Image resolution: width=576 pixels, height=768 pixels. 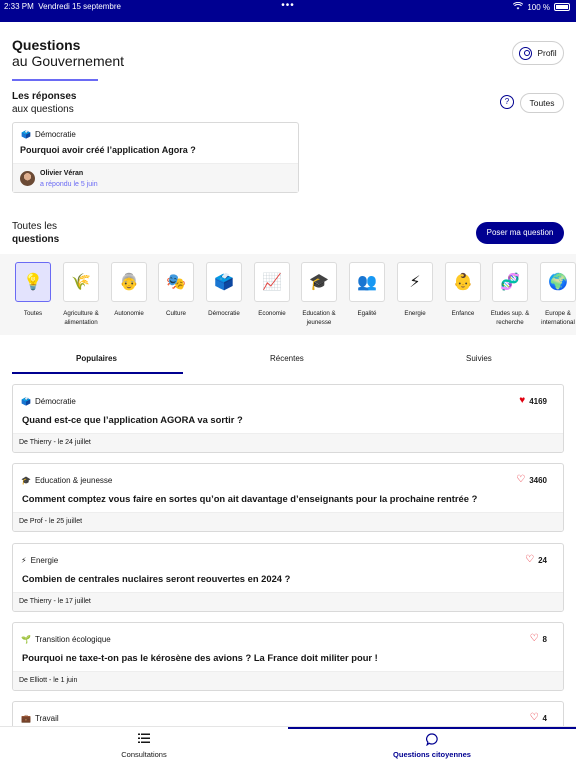 What do you see at coordinates (562, 7) in the screenshot?
I see `battery-icon` at bounding box center [562, 7].